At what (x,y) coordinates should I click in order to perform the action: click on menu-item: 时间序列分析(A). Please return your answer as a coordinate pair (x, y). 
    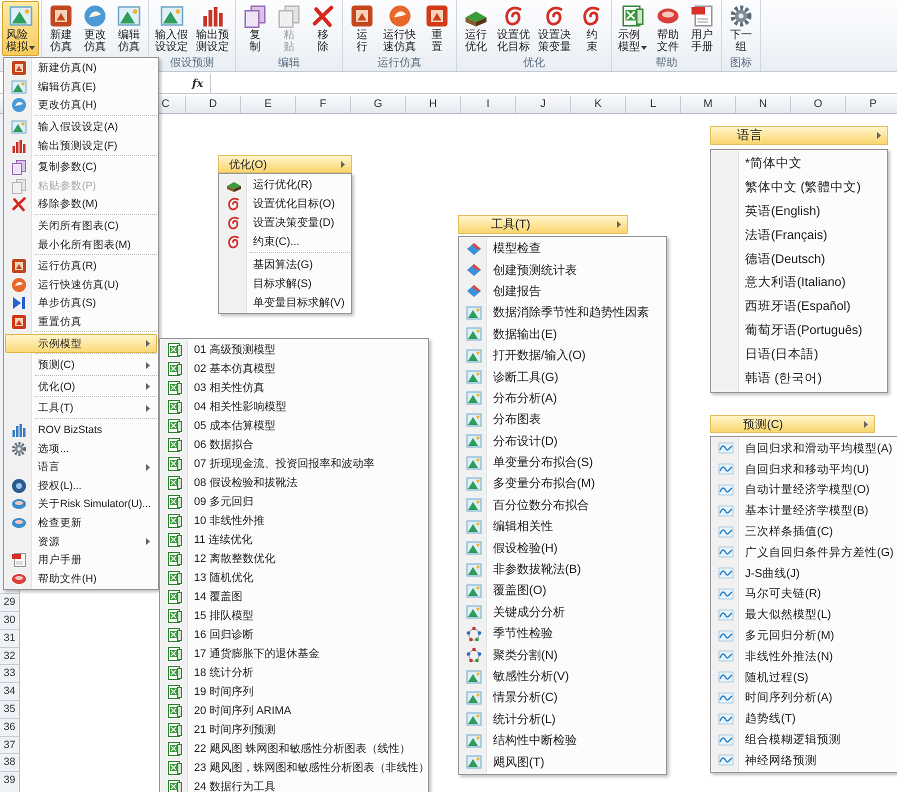
    Looking at the image, I should click on (804, 698).